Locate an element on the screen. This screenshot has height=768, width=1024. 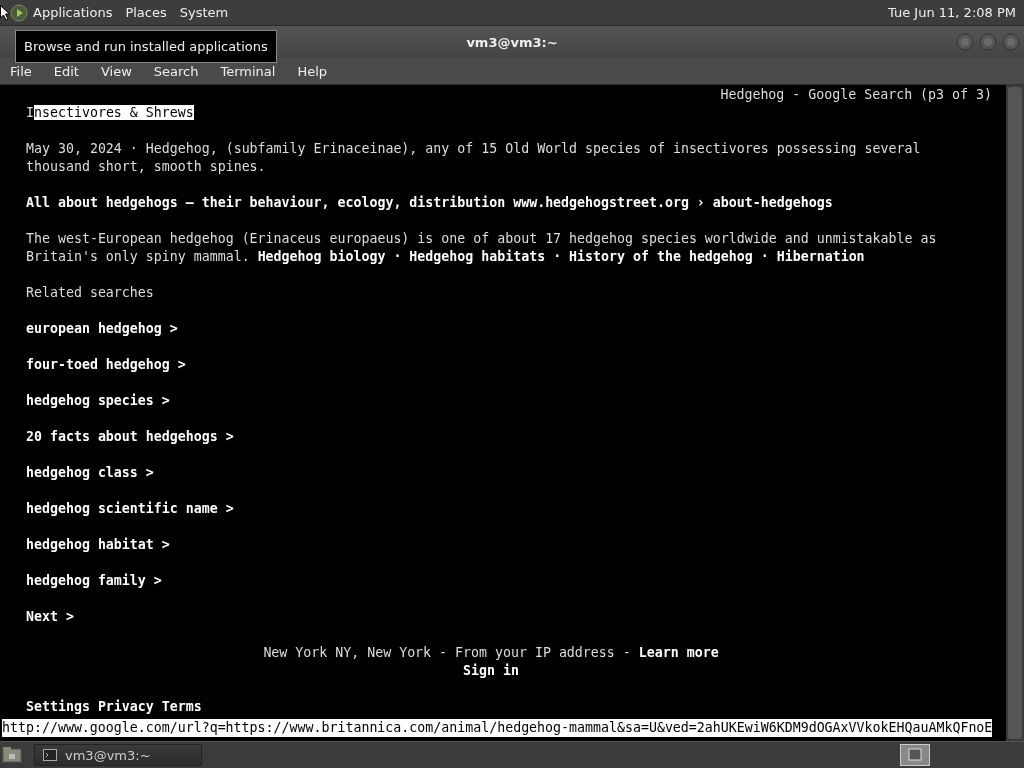
menu-item: Terminal is located at coordinates (248, 71).